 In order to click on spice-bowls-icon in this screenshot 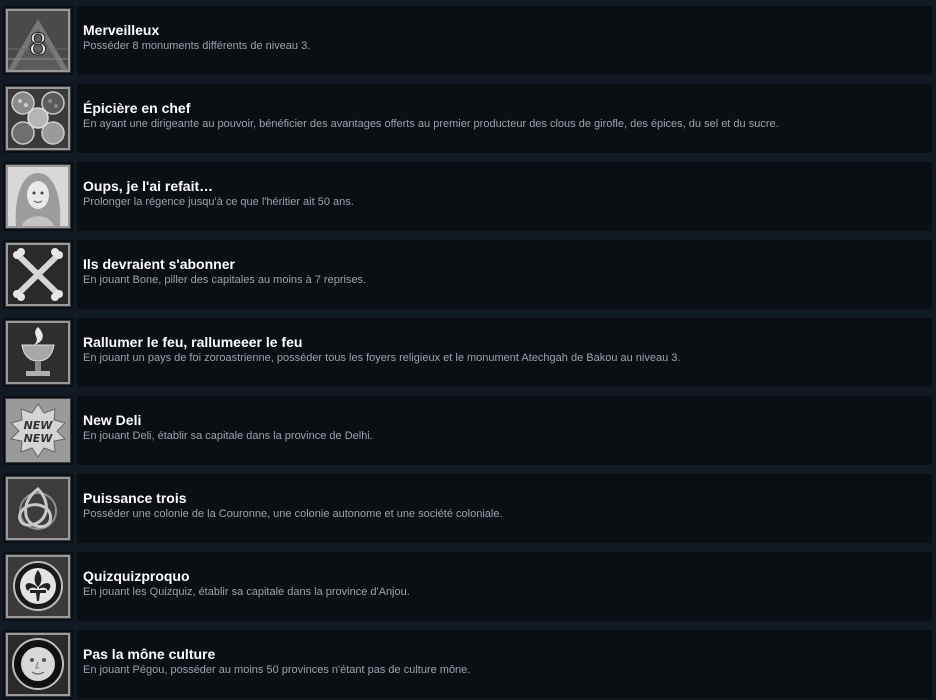, I will do `click(38, 118)`.